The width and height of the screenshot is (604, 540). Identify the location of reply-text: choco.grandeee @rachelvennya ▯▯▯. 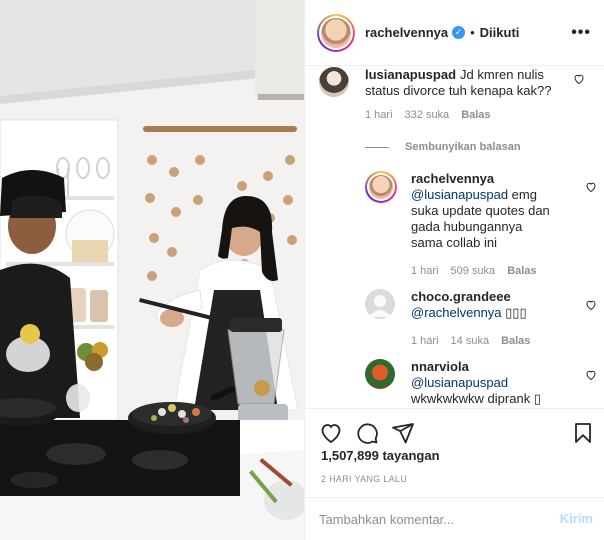
(469, 304).